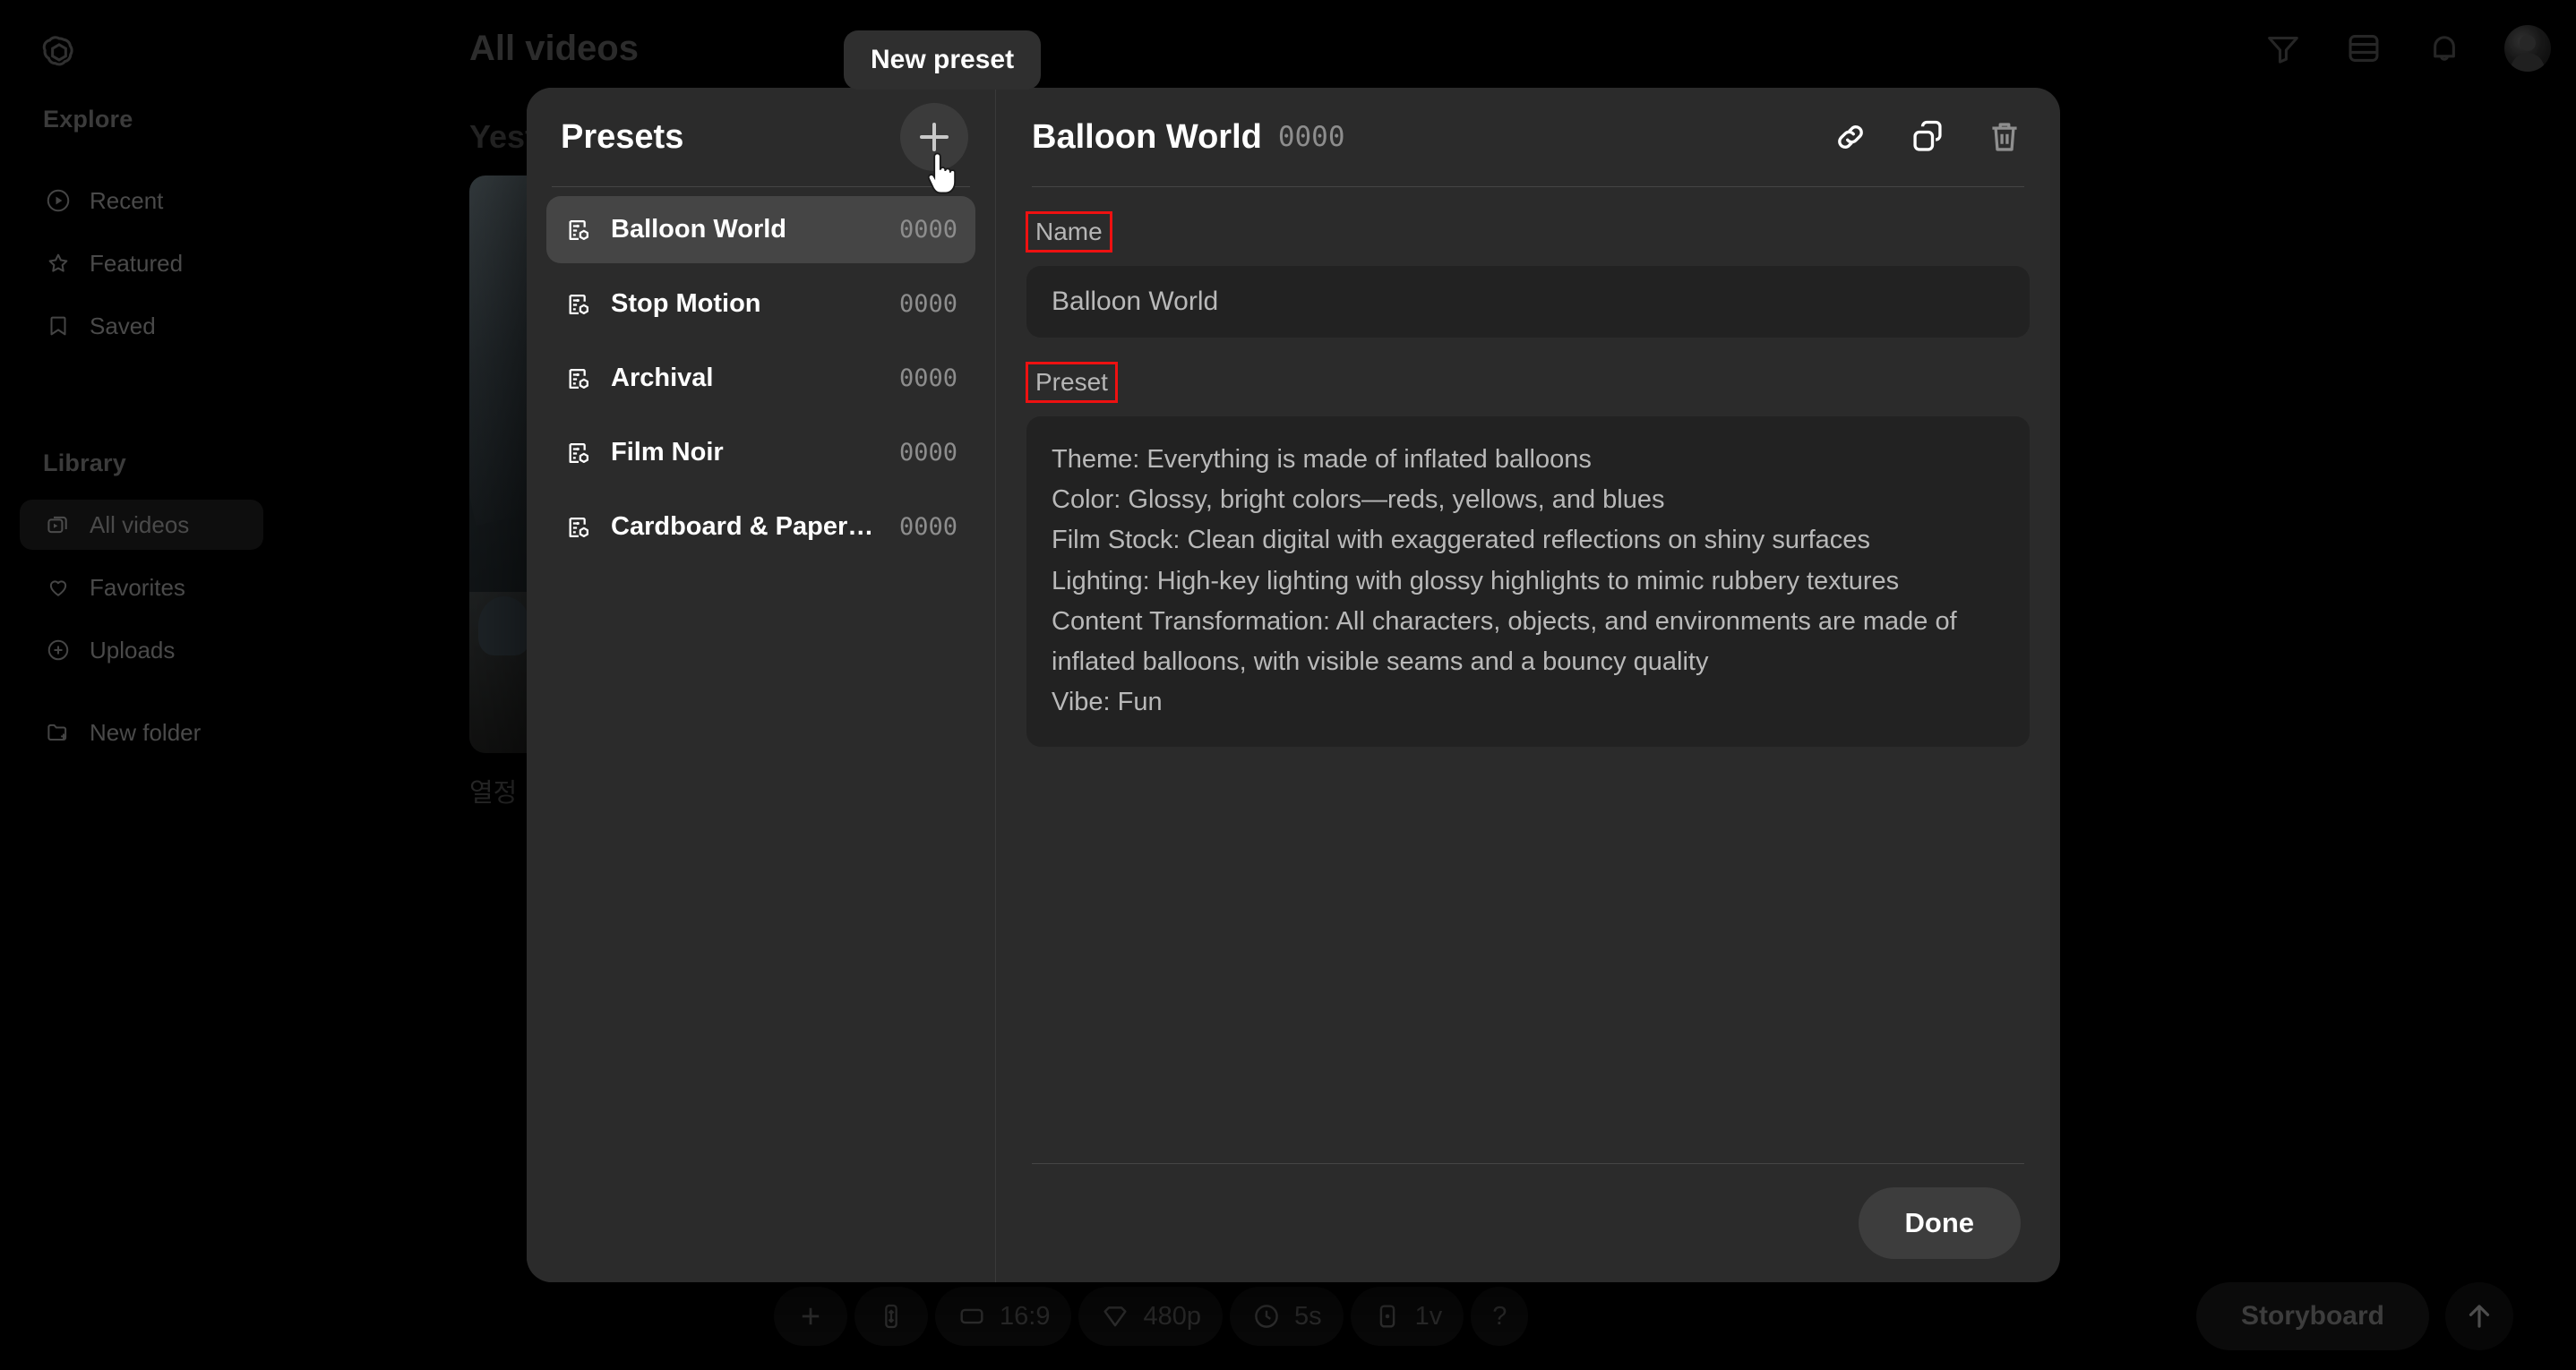 This screenshot has height=1370, width=2576. What do you see at coordinates (58, 650) in the screenshot?
I see `plus-circle-icon` at bounding box center [58, 650].